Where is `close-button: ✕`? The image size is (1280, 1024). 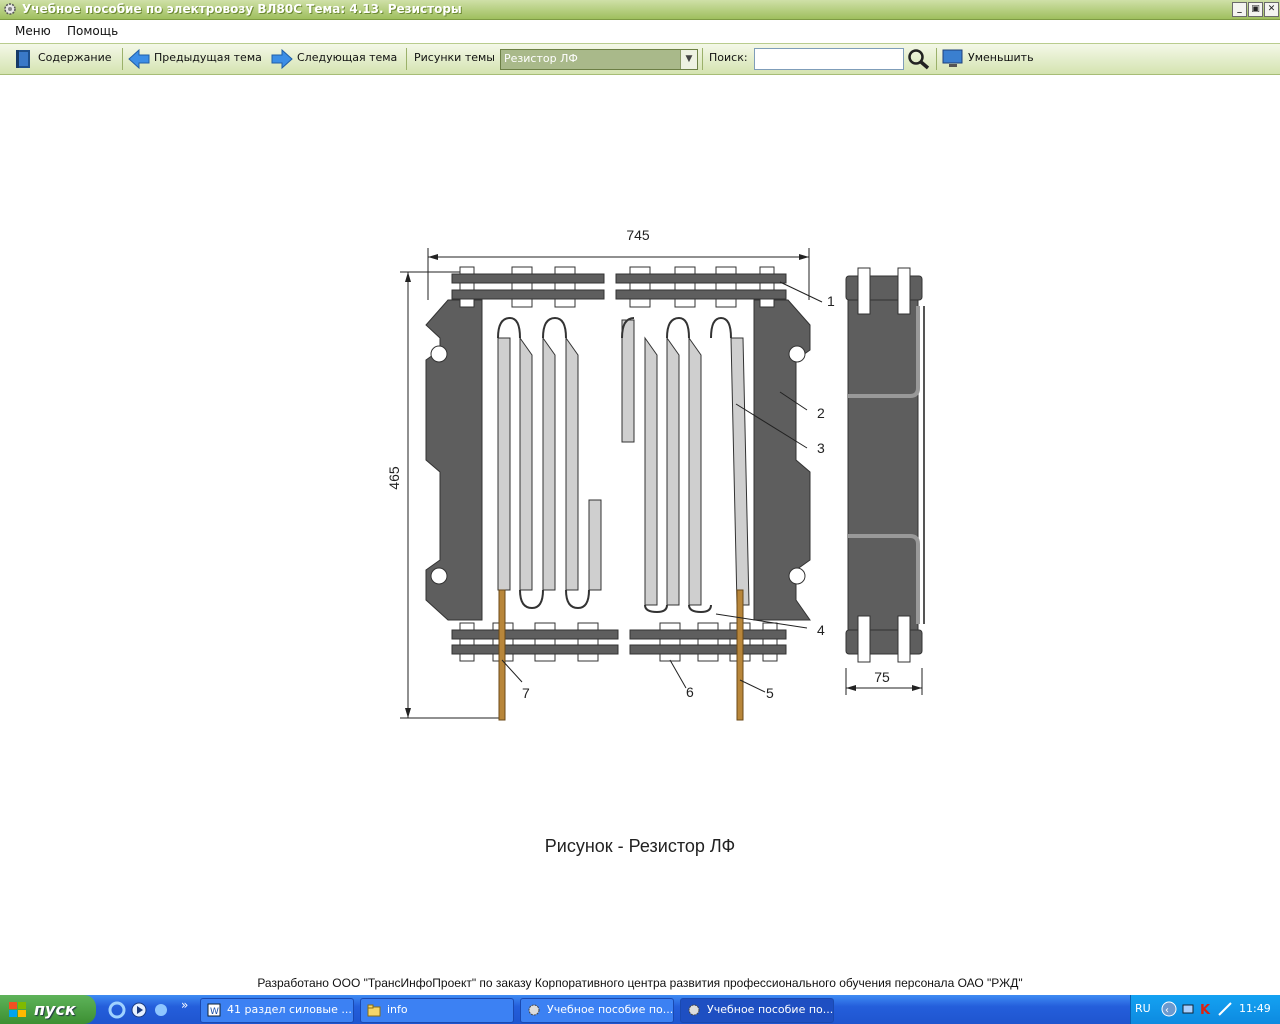 close-button: ✕ is located at coordinates (1271, 9).